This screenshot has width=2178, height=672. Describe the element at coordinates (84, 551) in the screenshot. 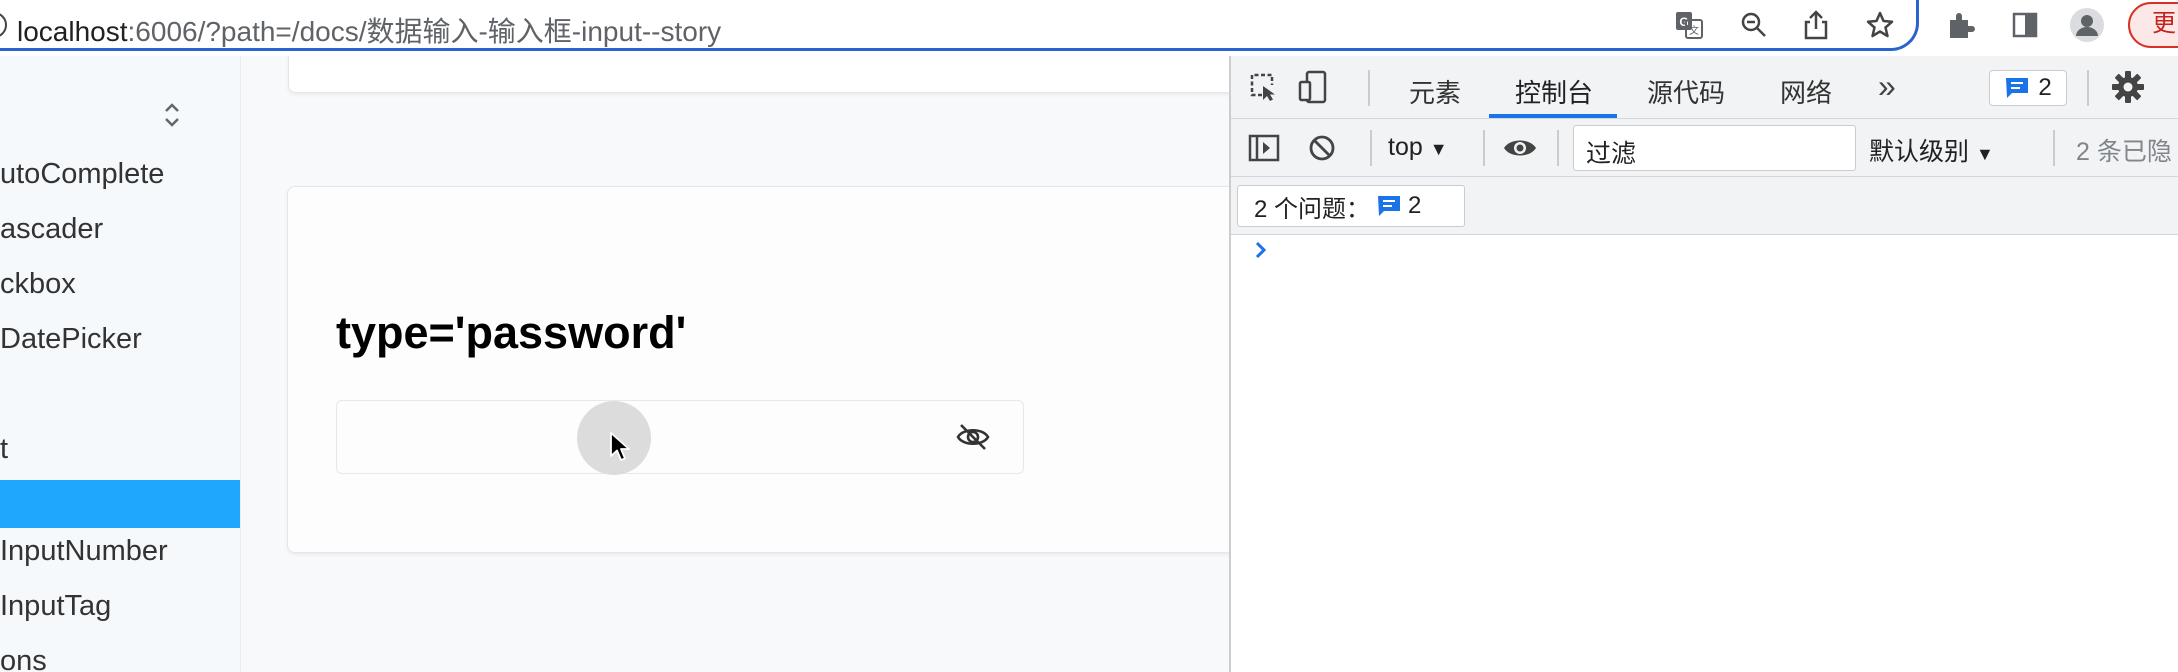

I see `sidebar-item-inputnumber: InputNumber` at that location.